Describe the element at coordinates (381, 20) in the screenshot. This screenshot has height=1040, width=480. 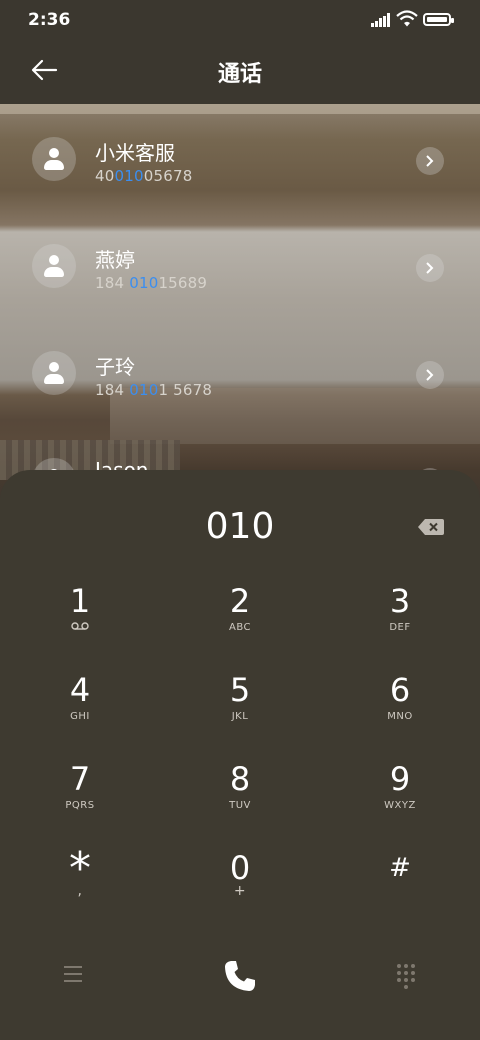
I see `signal-icon` at that location.